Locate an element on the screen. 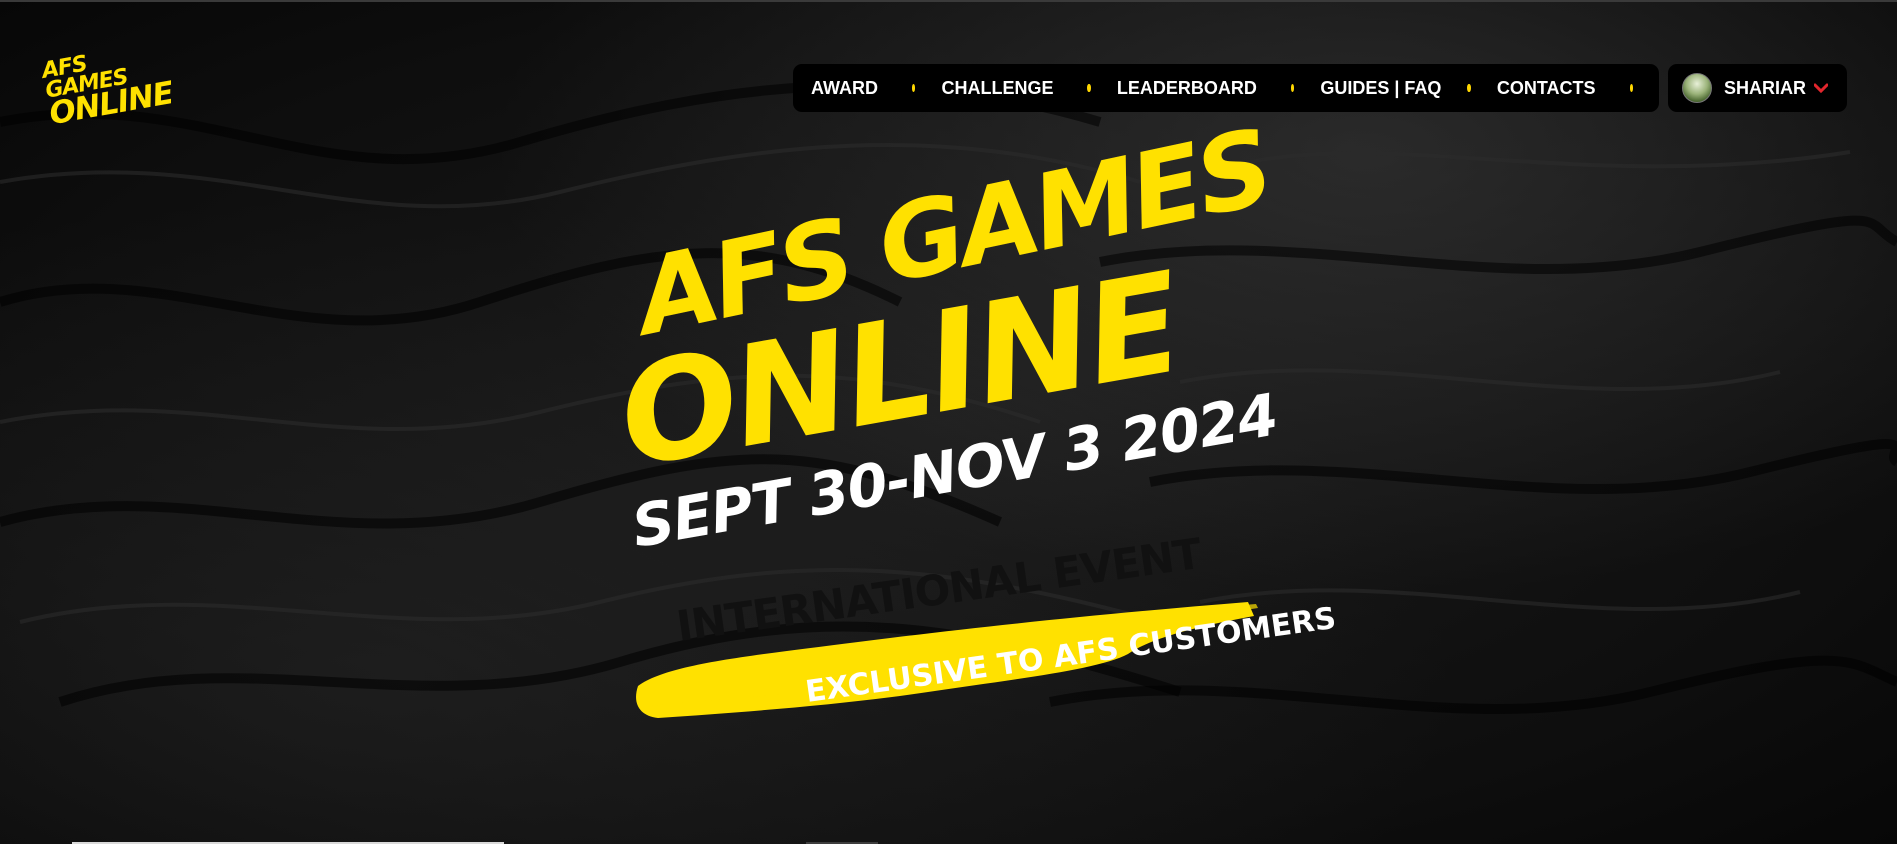 The width and height of the screenshot is (1897, 844). chevron-down-icon is located at coordinates (1821, 88).